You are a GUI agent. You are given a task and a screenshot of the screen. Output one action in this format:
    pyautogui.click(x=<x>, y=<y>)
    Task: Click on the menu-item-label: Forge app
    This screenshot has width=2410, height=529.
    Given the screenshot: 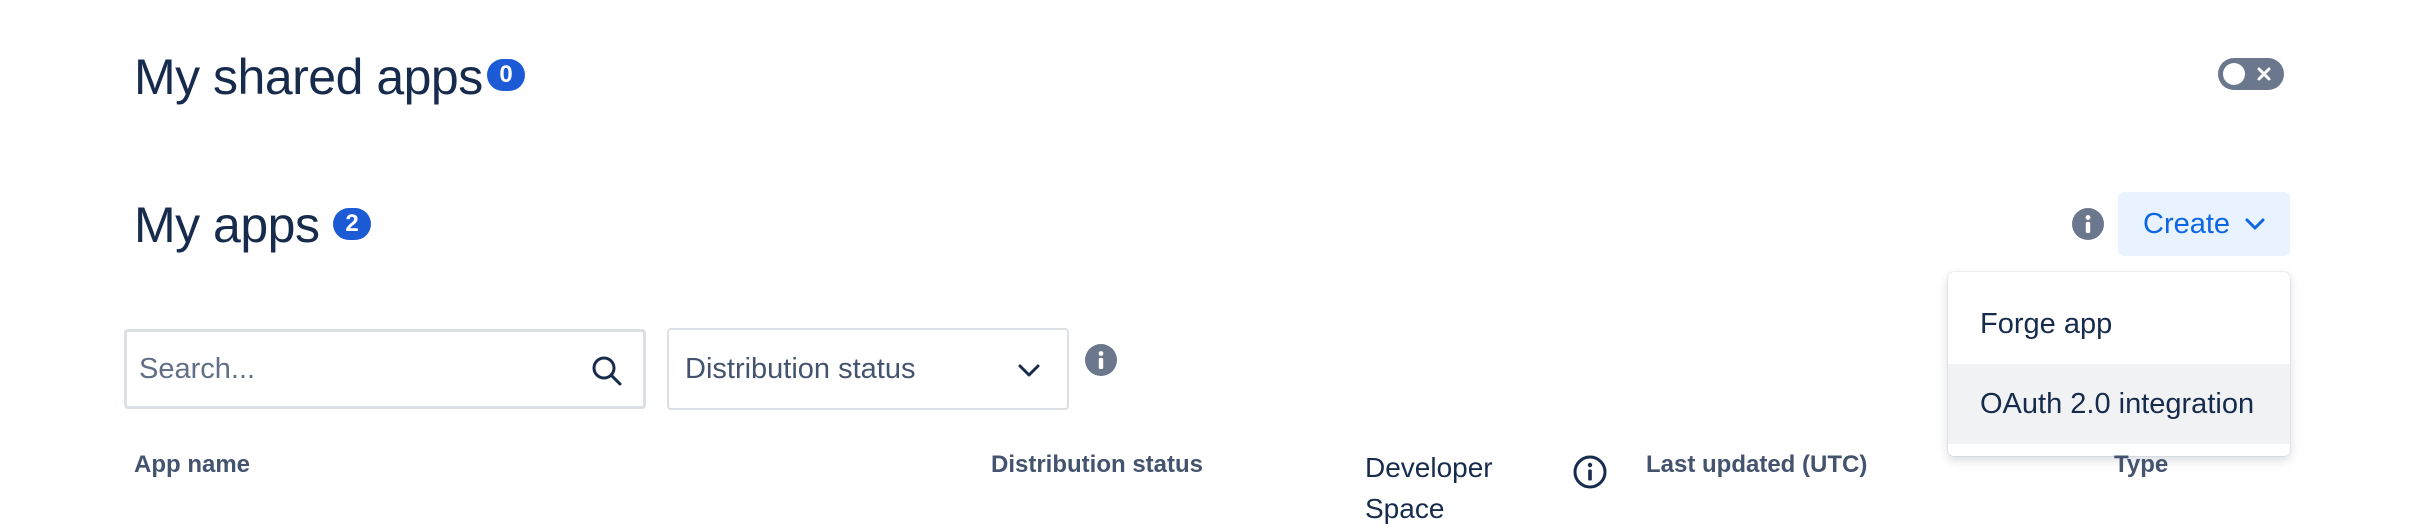 What is the action you would take?
    pyautogui.click(x=2046, y=323)
    